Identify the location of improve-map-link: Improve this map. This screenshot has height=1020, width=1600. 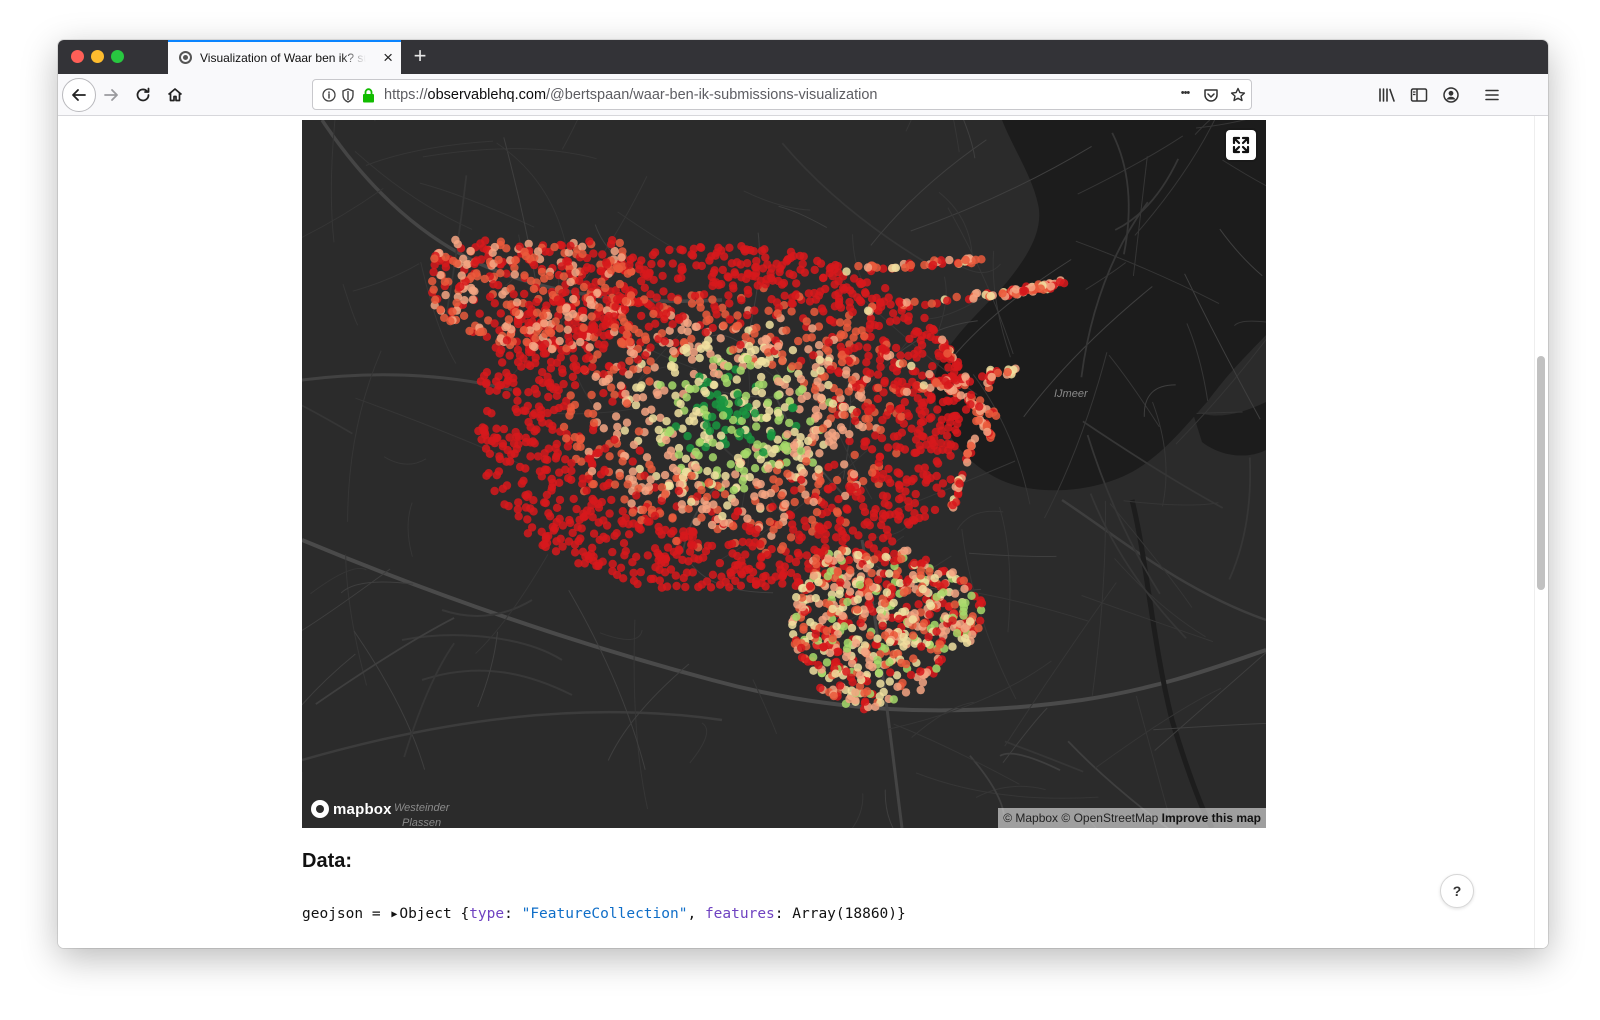
(1211, 818).